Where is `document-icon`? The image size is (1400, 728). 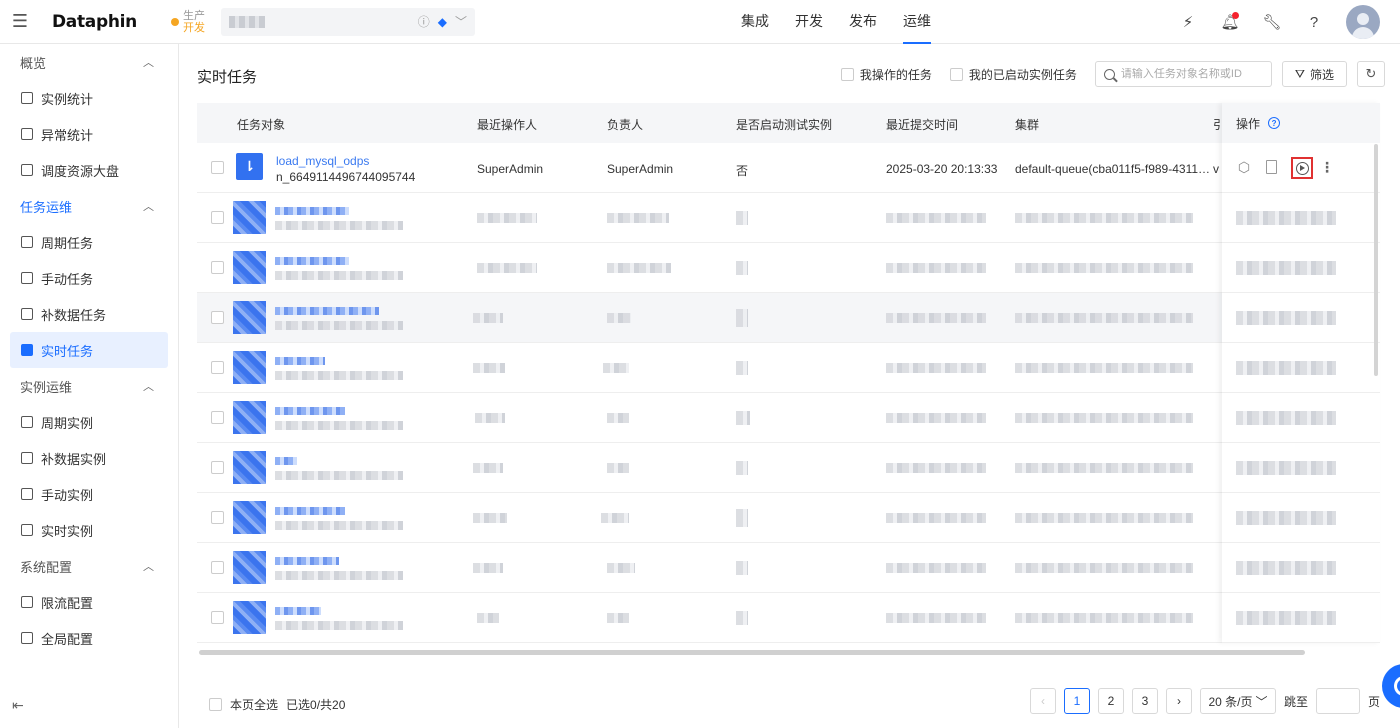
document-icon is located at coordinates (1271, 167).